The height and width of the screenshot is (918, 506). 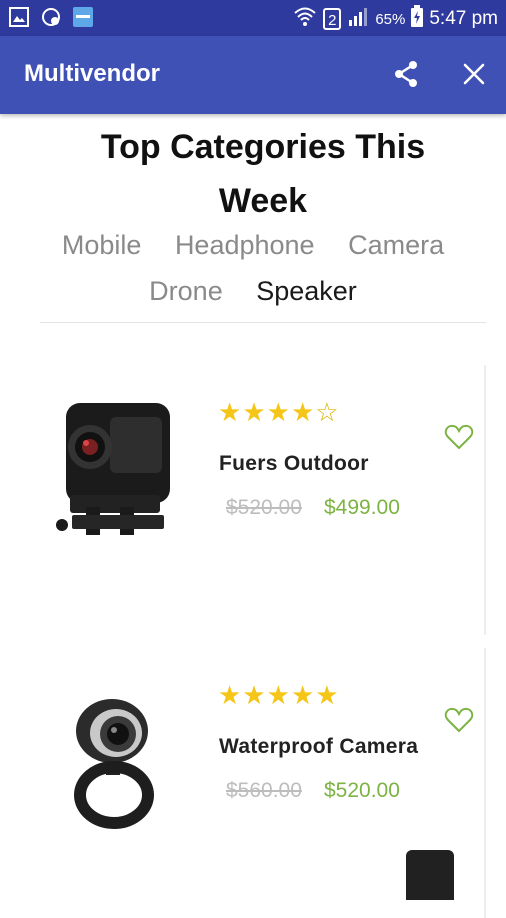 I want to click on product-name: Waterproof Camera, so click(x=318, y=747).